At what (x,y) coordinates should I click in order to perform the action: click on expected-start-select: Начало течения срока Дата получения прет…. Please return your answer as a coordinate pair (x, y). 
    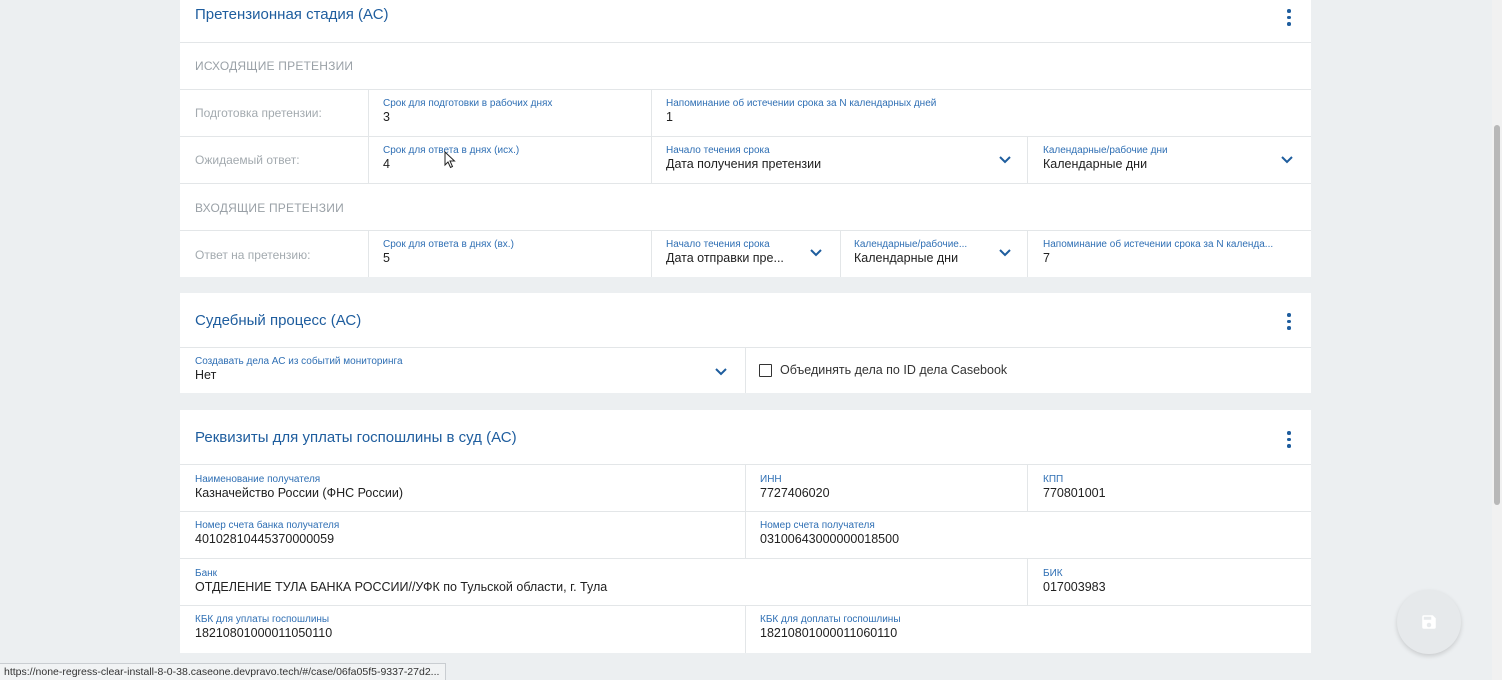
    Looking at the image, I should click on (821, 158).